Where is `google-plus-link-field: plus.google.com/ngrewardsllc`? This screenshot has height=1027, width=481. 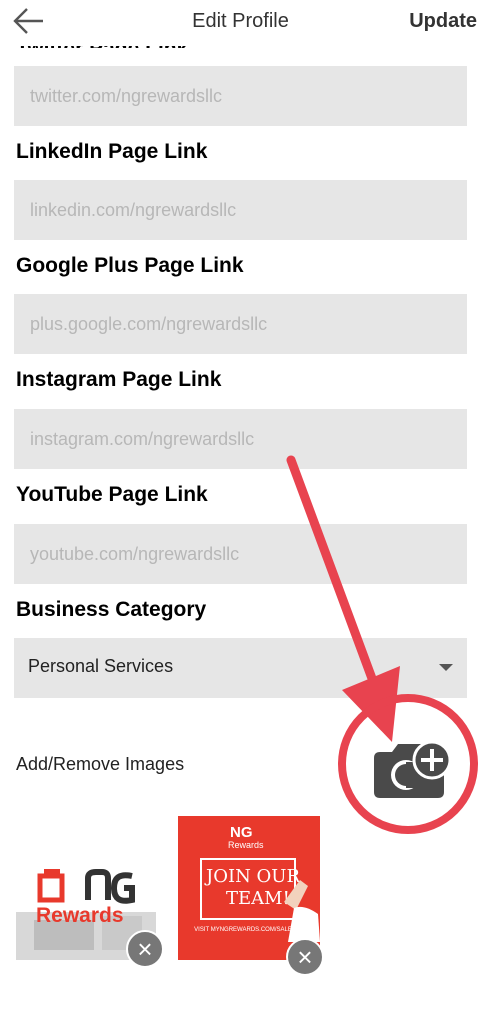
google-plus-link-field: plus.google.com/ngrewardsllc is located at coordinates (240, 324).